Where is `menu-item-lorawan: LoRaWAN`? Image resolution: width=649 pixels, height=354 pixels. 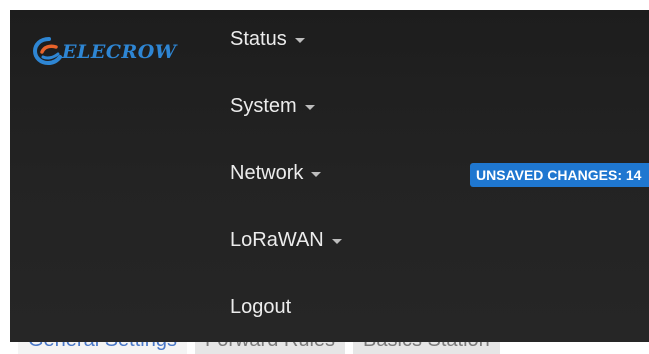 menu-item-lorawan: LoRaWAN is located at coordinates (286, 240).